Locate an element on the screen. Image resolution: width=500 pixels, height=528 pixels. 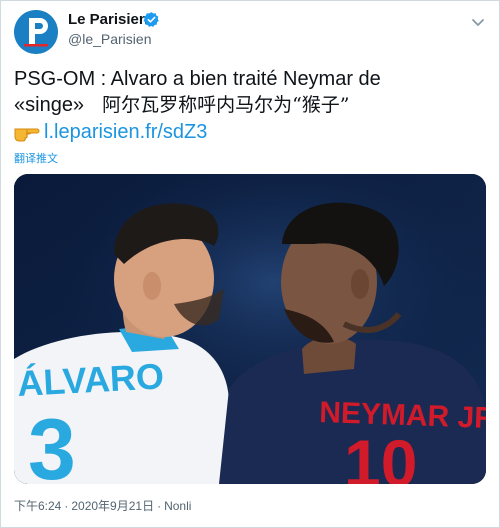
pointing-hand-icon is located at coordinates (27, 135).